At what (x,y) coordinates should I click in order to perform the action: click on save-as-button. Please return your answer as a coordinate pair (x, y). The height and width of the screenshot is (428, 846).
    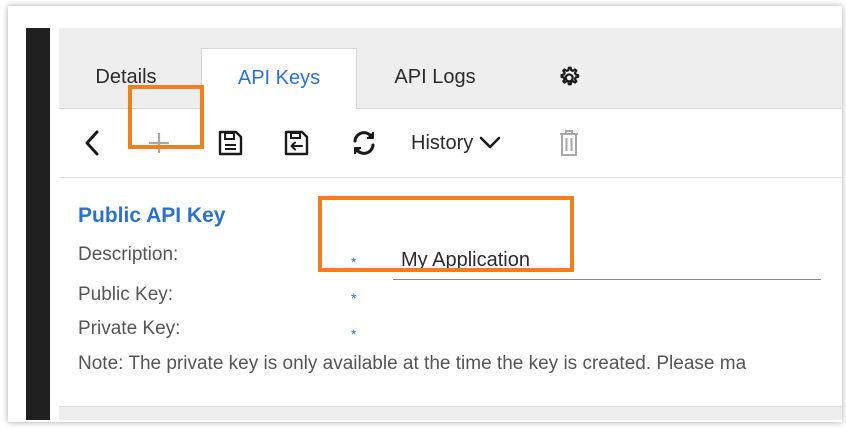
    Looking at the image, I should click on (296, 143).